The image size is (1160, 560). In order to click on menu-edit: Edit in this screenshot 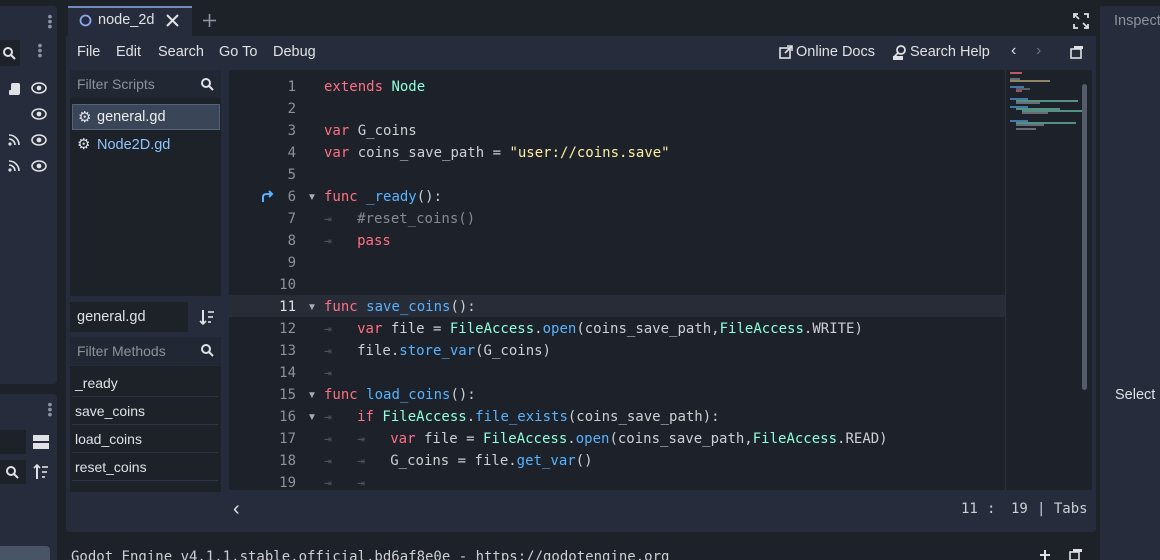, I will do `click(128, 52)`.